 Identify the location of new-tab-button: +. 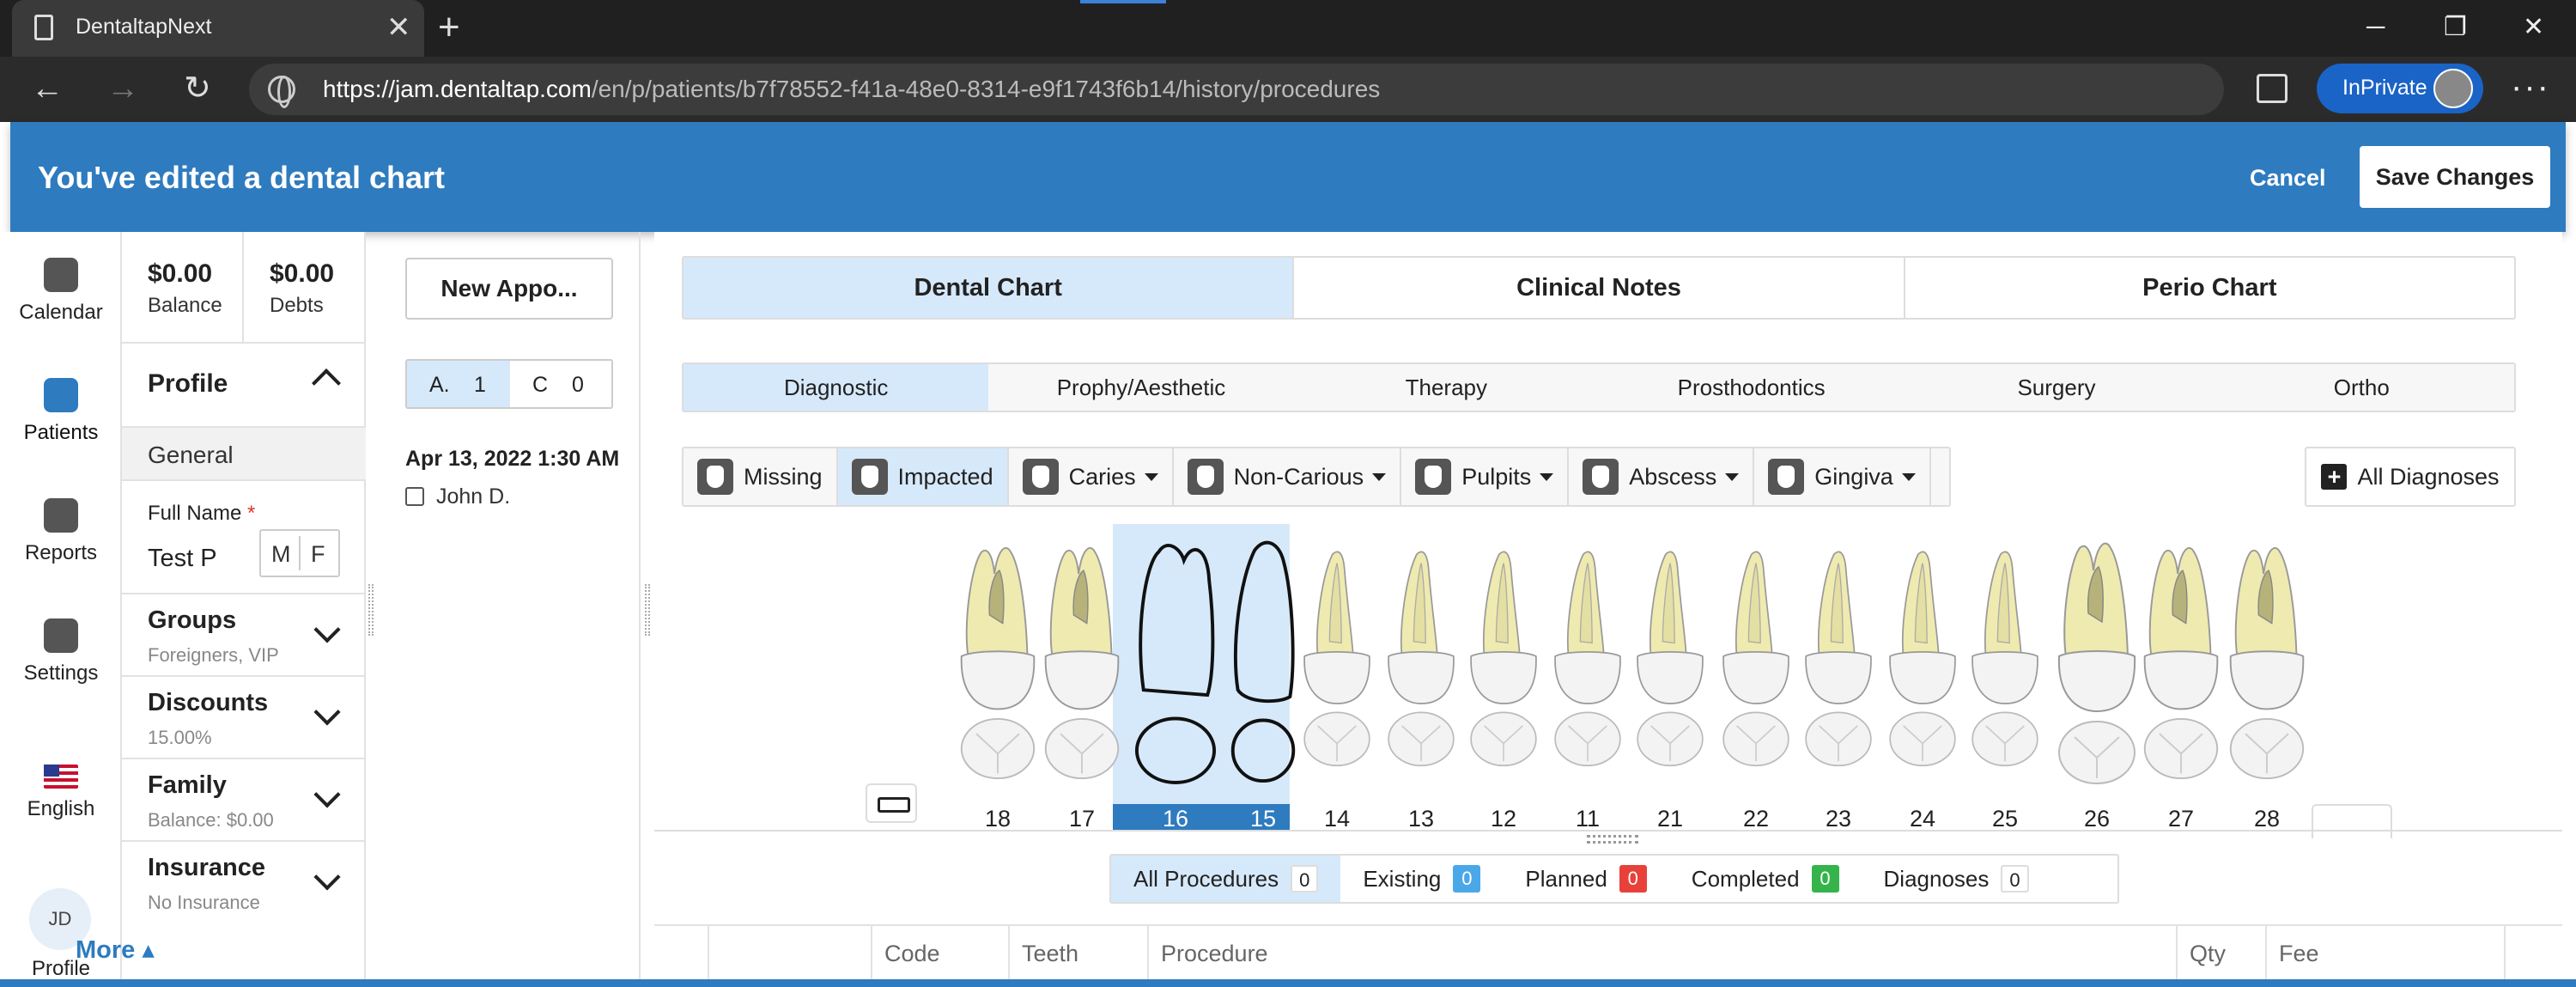
(449, 27).